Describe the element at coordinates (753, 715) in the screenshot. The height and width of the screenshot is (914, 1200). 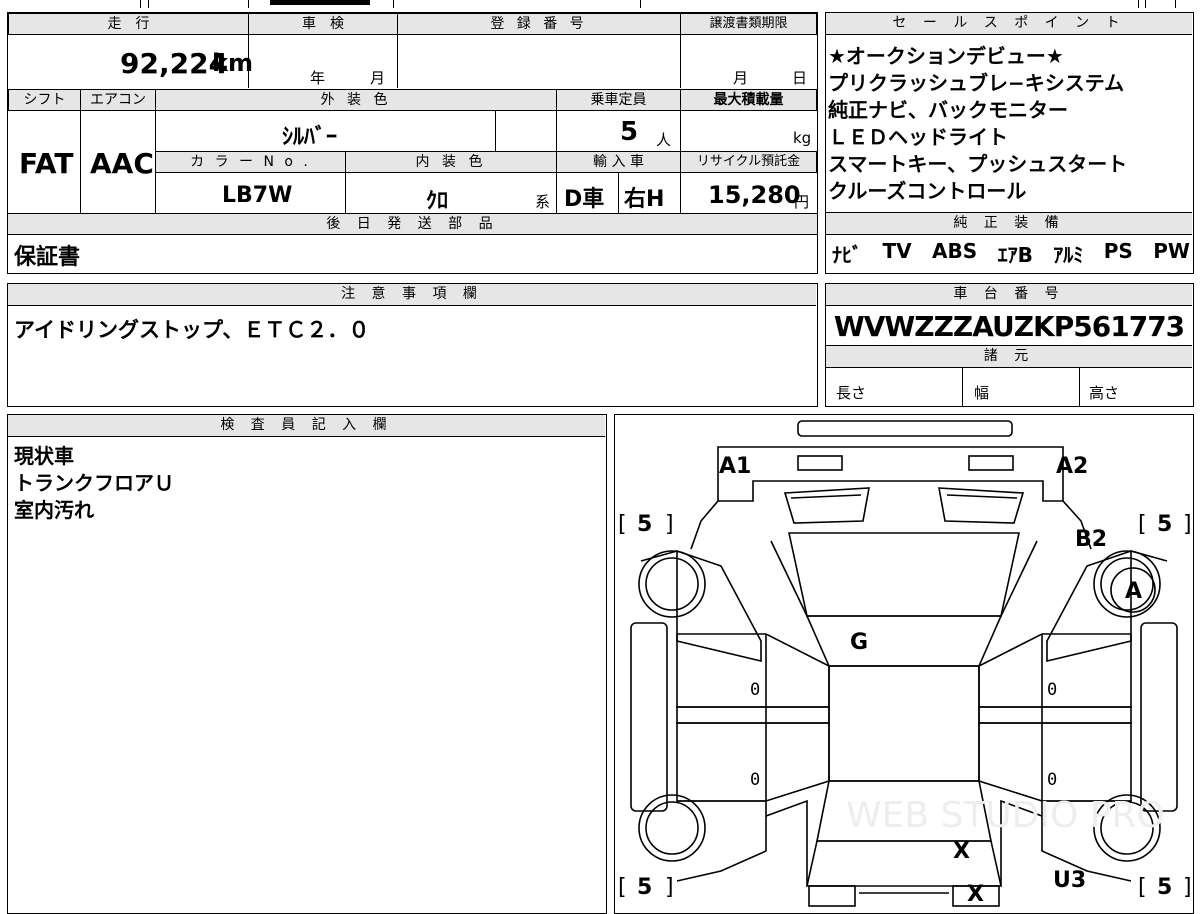
I see `left-sill-shape` at that location.